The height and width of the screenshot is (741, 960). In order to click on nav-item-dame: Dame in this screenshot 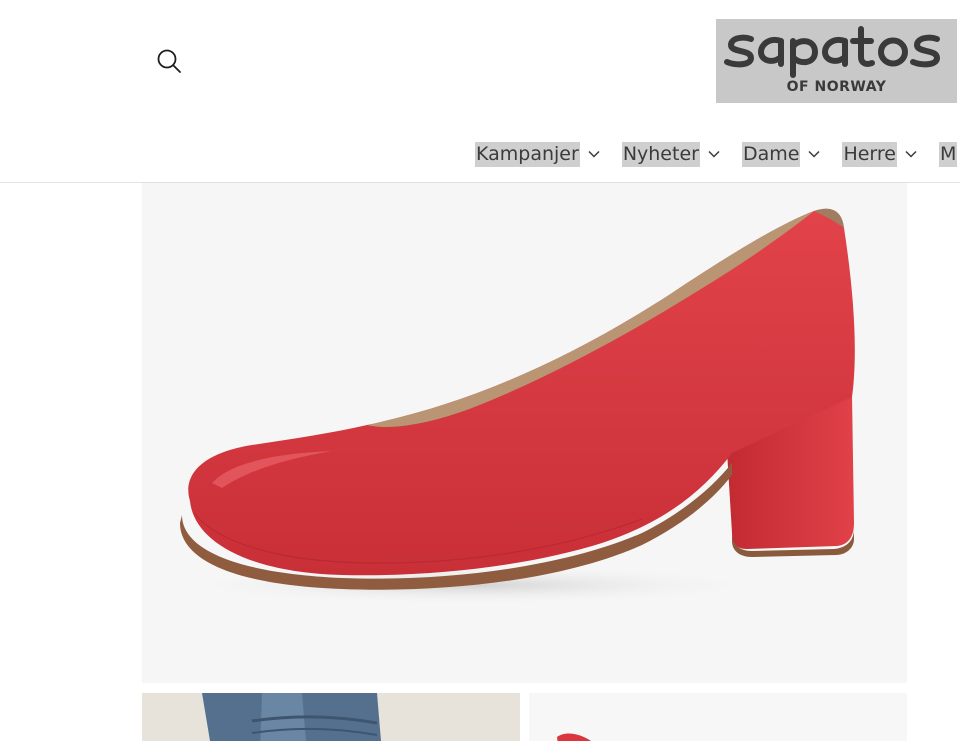, I will do `click(780, 154)`.